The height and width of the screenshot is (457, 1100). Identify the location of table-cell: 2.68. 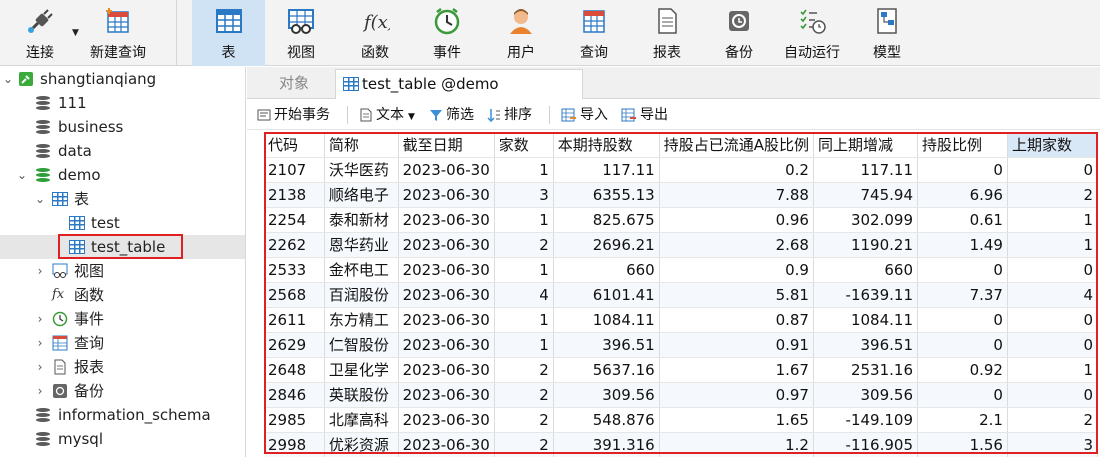
(736, 245).